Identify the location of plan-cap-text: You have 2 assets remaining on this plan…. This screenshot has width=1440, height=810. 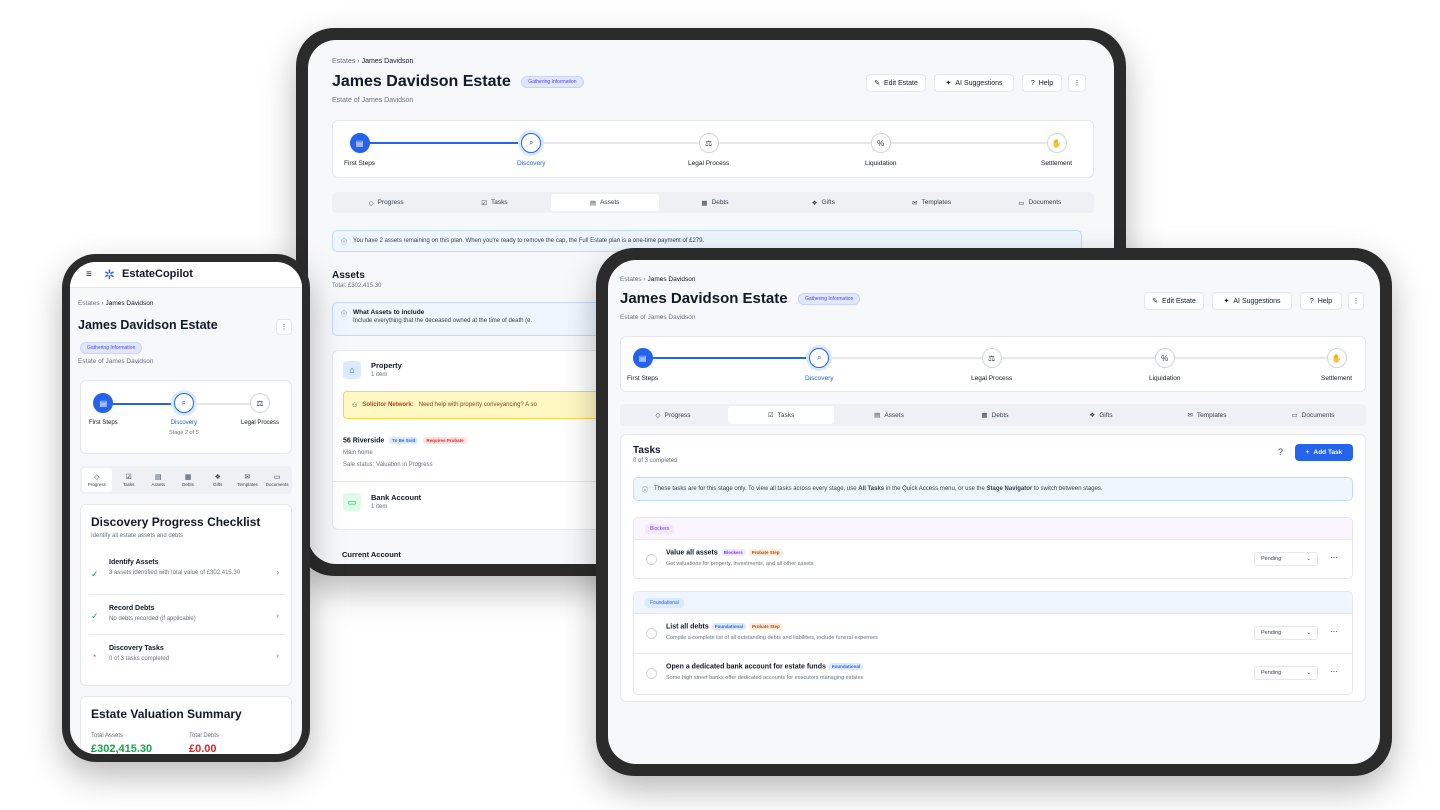
(529, 241).